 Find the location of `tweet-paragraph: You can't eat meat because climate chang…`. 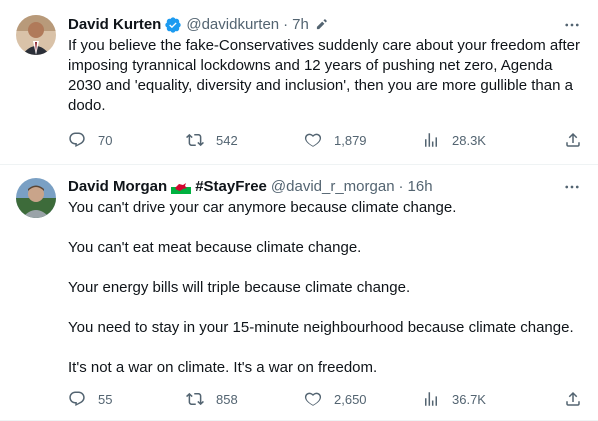

tweet-paragraph: You can't eat meat because climate chang… is located at coordinates (215, 247).